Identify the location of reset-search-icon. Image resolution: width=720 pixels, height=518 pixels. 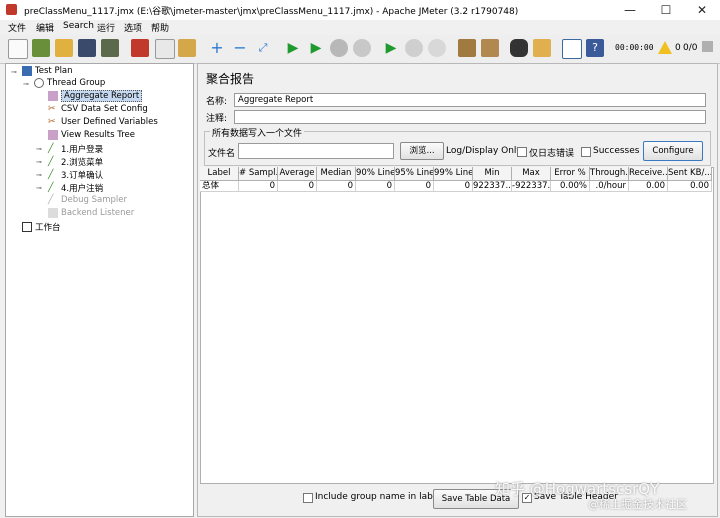
(542, 48).